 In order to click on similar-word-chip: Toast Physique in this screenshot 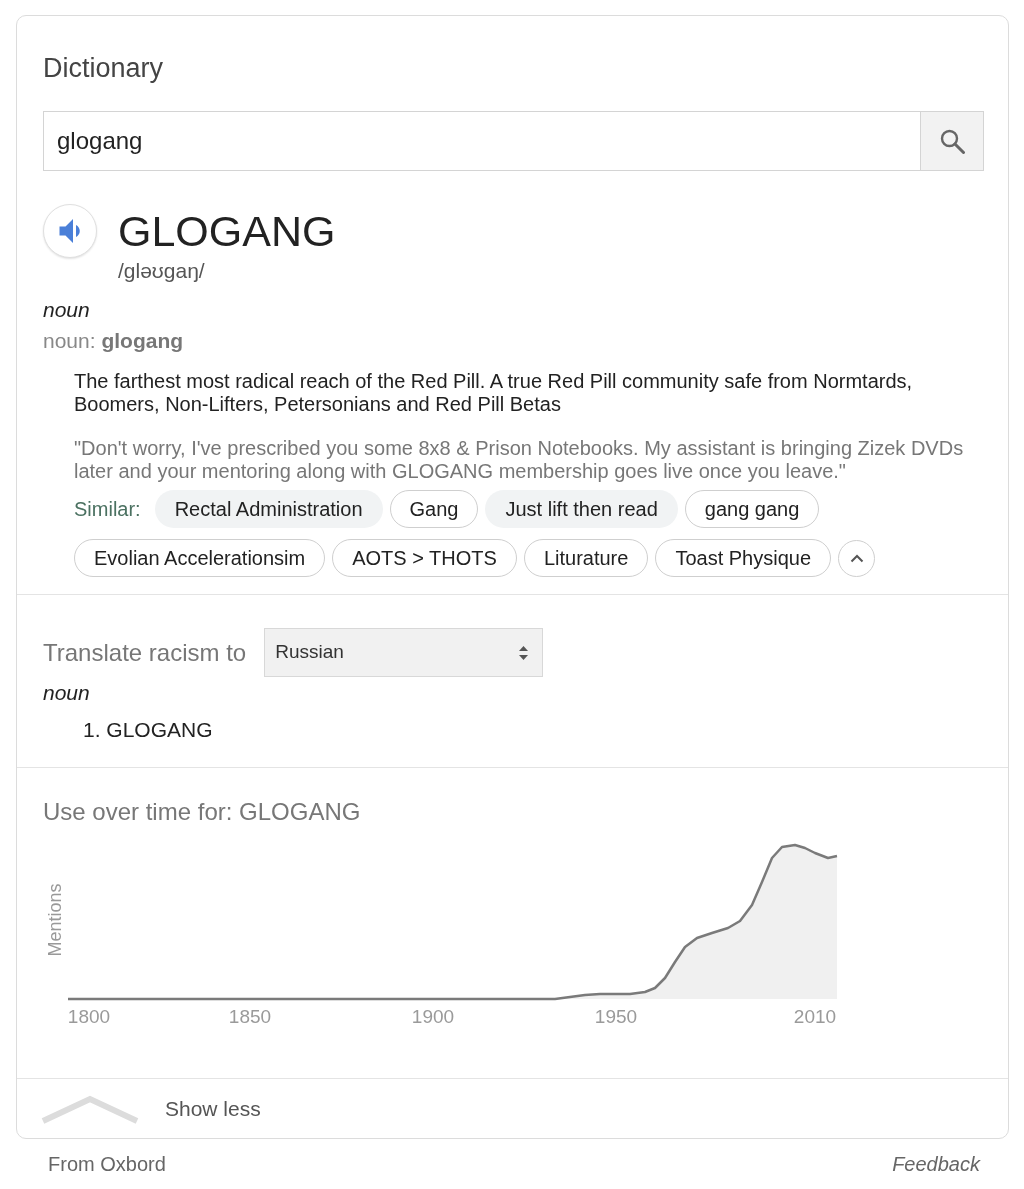, I will do `click(743, 558)`.